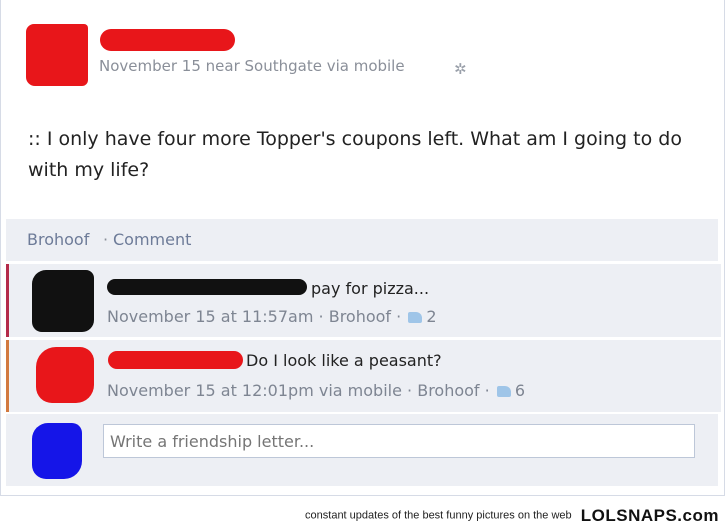 This screenshot has height=532, width=725. What do you see at coordinates (252, 66) in the screenshot?
I see `post-meta: November 15 near Southgate via mobile` at bounding box center [252, 66].